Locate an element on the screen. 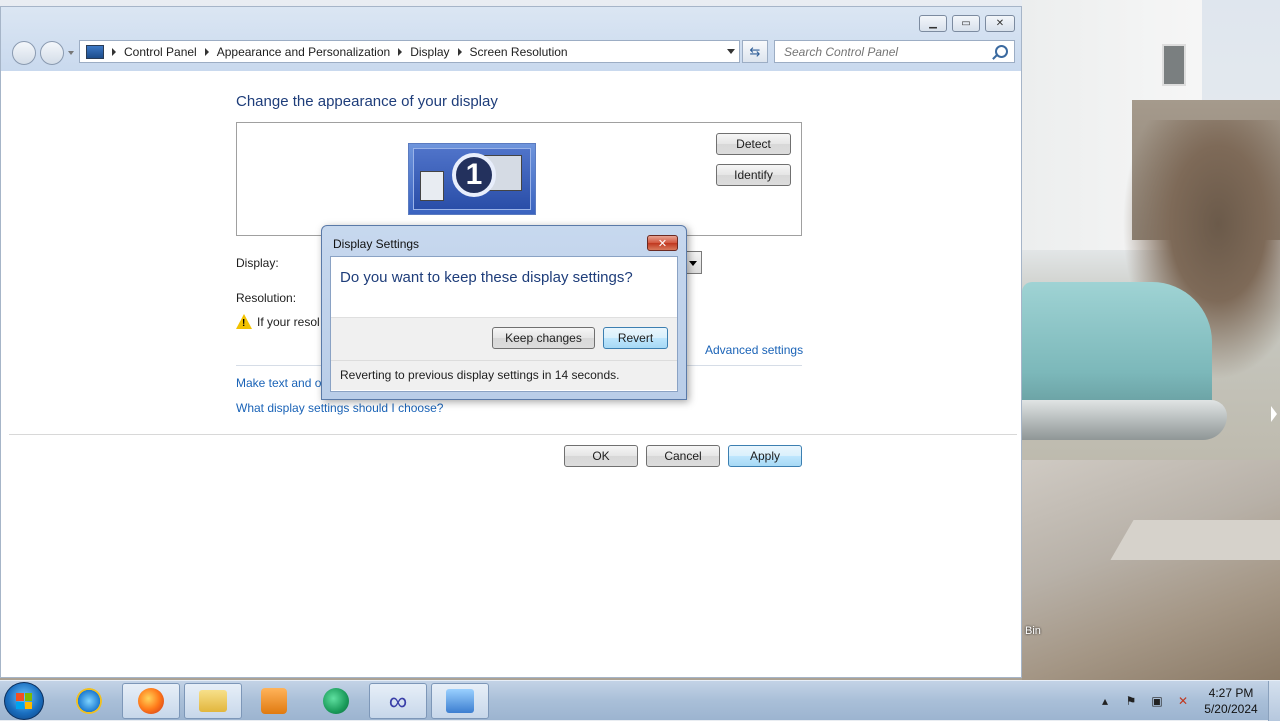 This screenshot has width=1280, height=721. breadcrumb-appearance: Appearance and Personalization is located at coordinates (303, 52).